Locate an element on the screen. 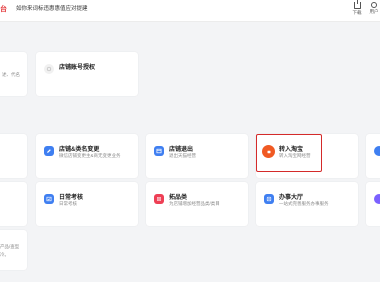  user-label: 用户 is located at coordinates (374, 11).